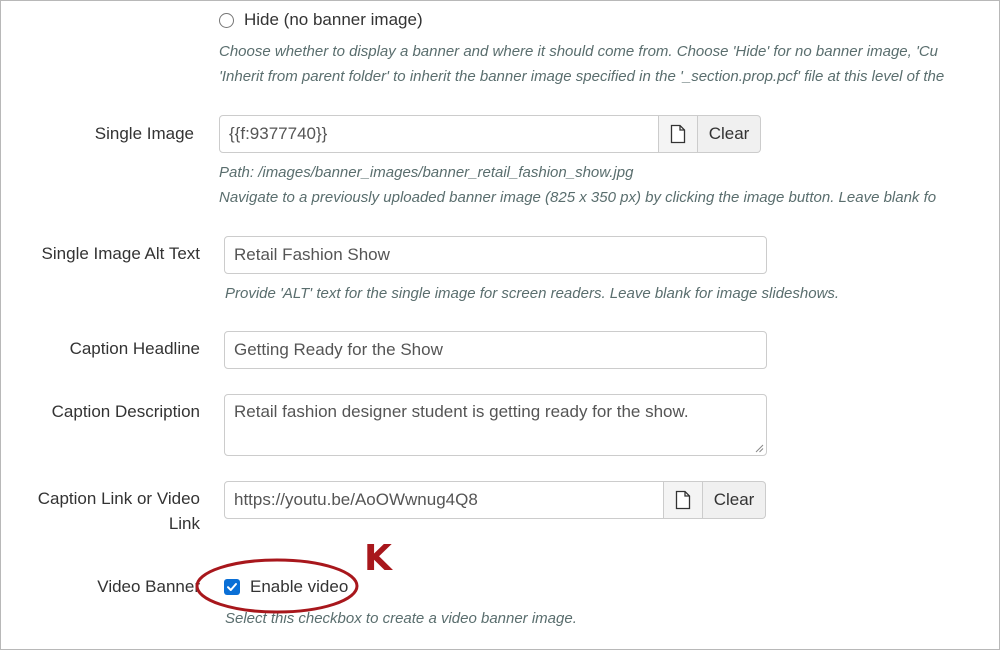 Image resolution: width=1000 pixels, height=650 pixels. I want to click on single-image-input: {{f:9377740}}, so click(439, 134).